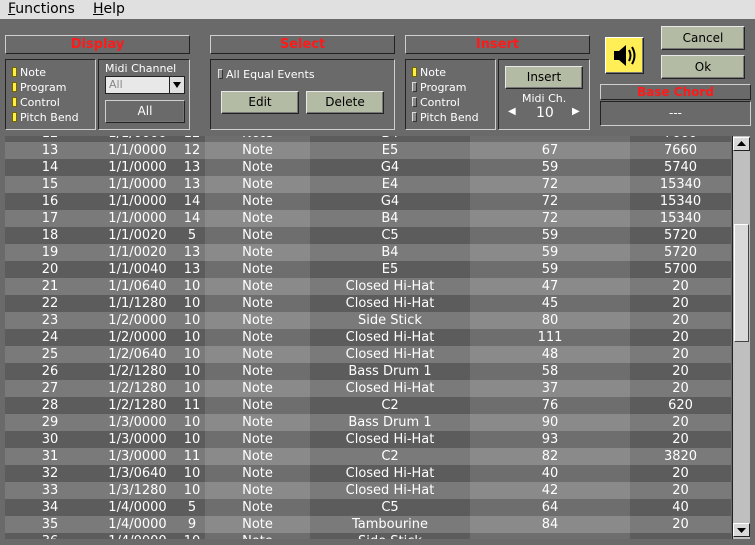 The image size is (755, 545). Describe the element at coordinates (145, 85) in the screenshot. I see `midi-channel-select: All` at that location.